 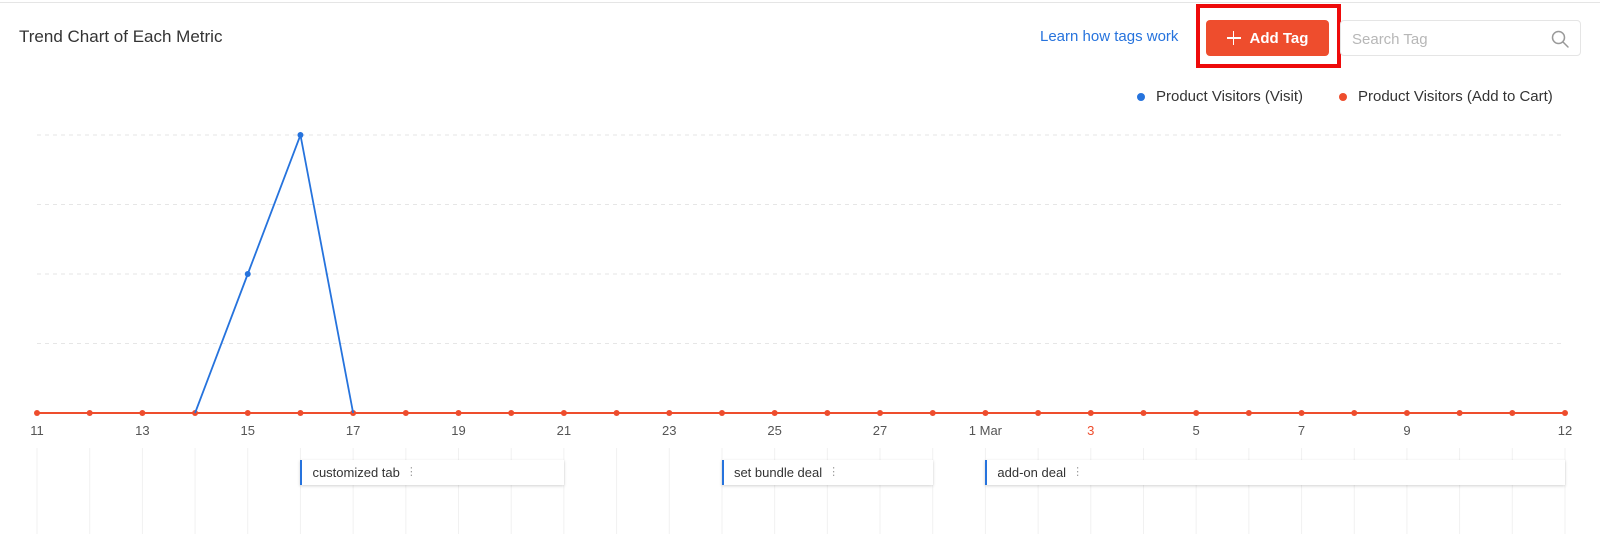 I want to click on x-tick-label: 25, so click(x=774, y=430).